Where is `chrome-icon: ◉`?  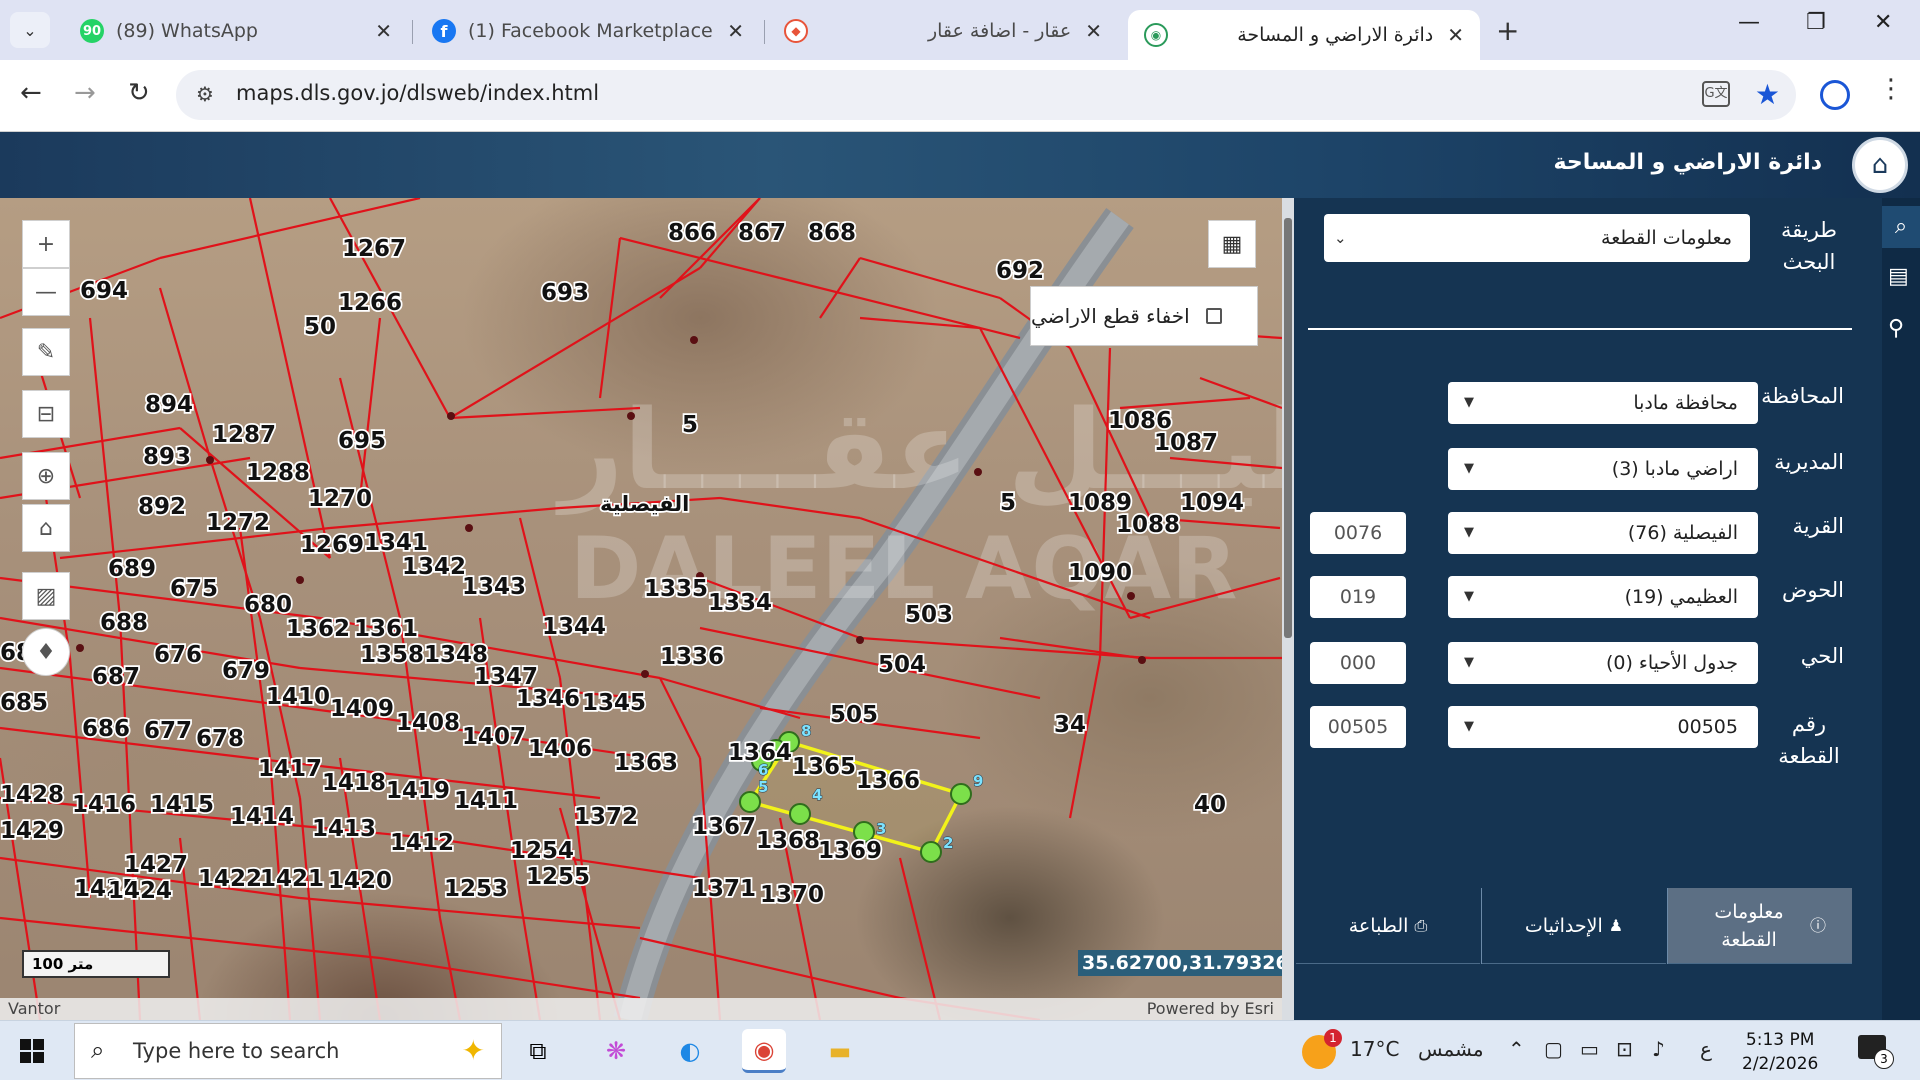 chrome-icon: ◉ is located at coordinates (764, 1051).